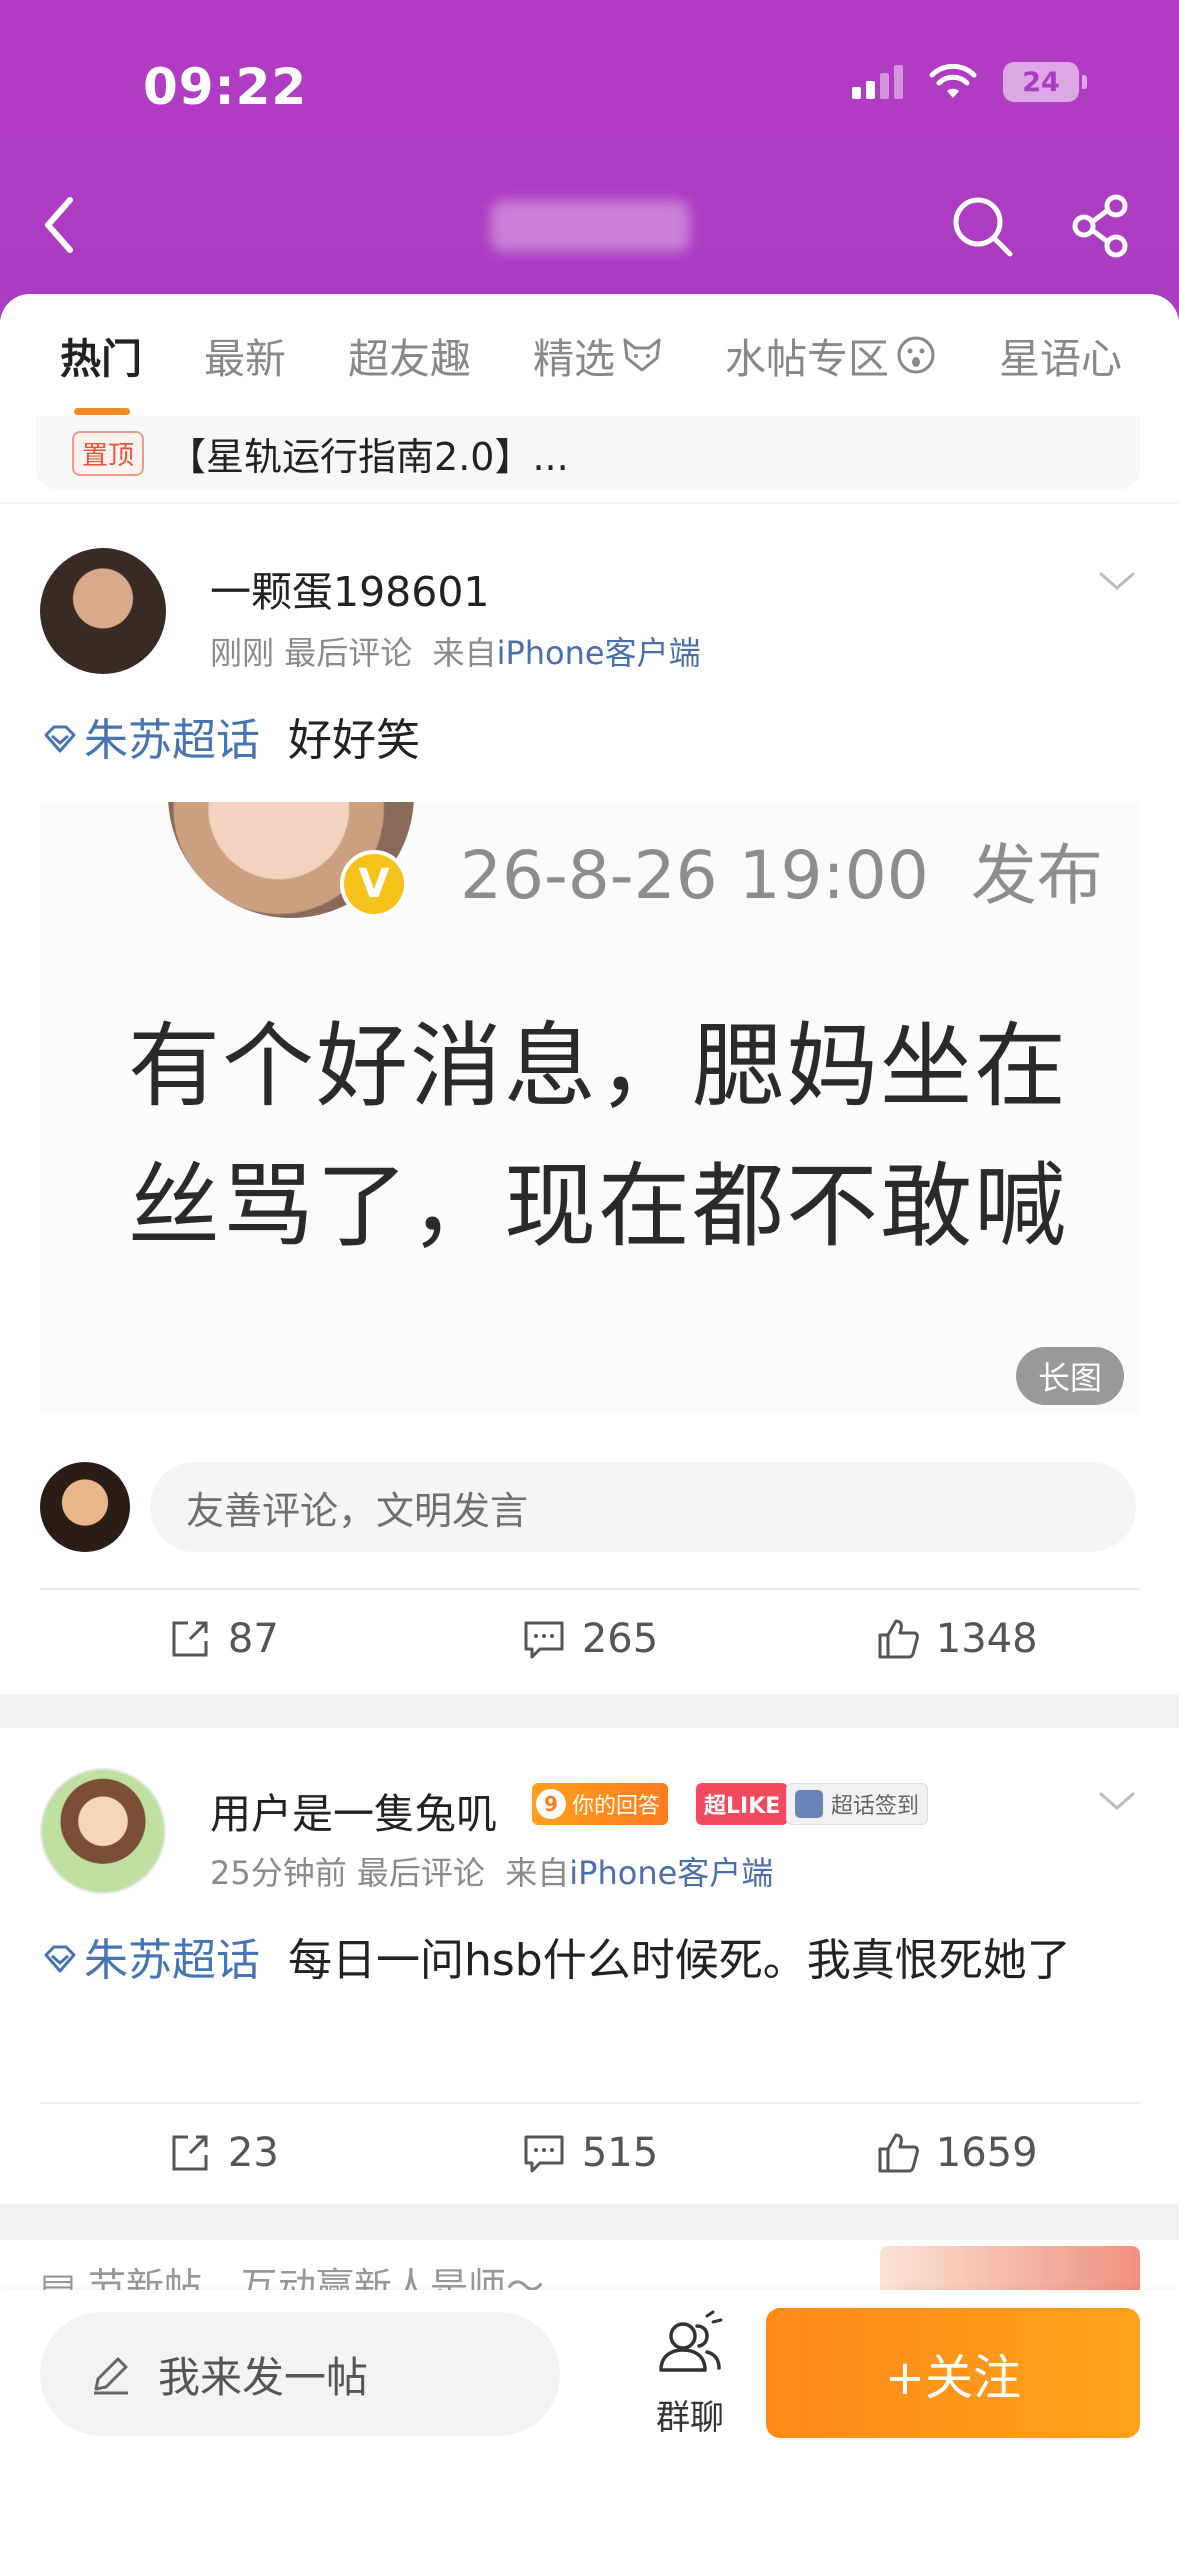  What do you see at coordinates (590, 226) in the screenshot?
I see `page-title-blurred` at bounding box center [590, 226].